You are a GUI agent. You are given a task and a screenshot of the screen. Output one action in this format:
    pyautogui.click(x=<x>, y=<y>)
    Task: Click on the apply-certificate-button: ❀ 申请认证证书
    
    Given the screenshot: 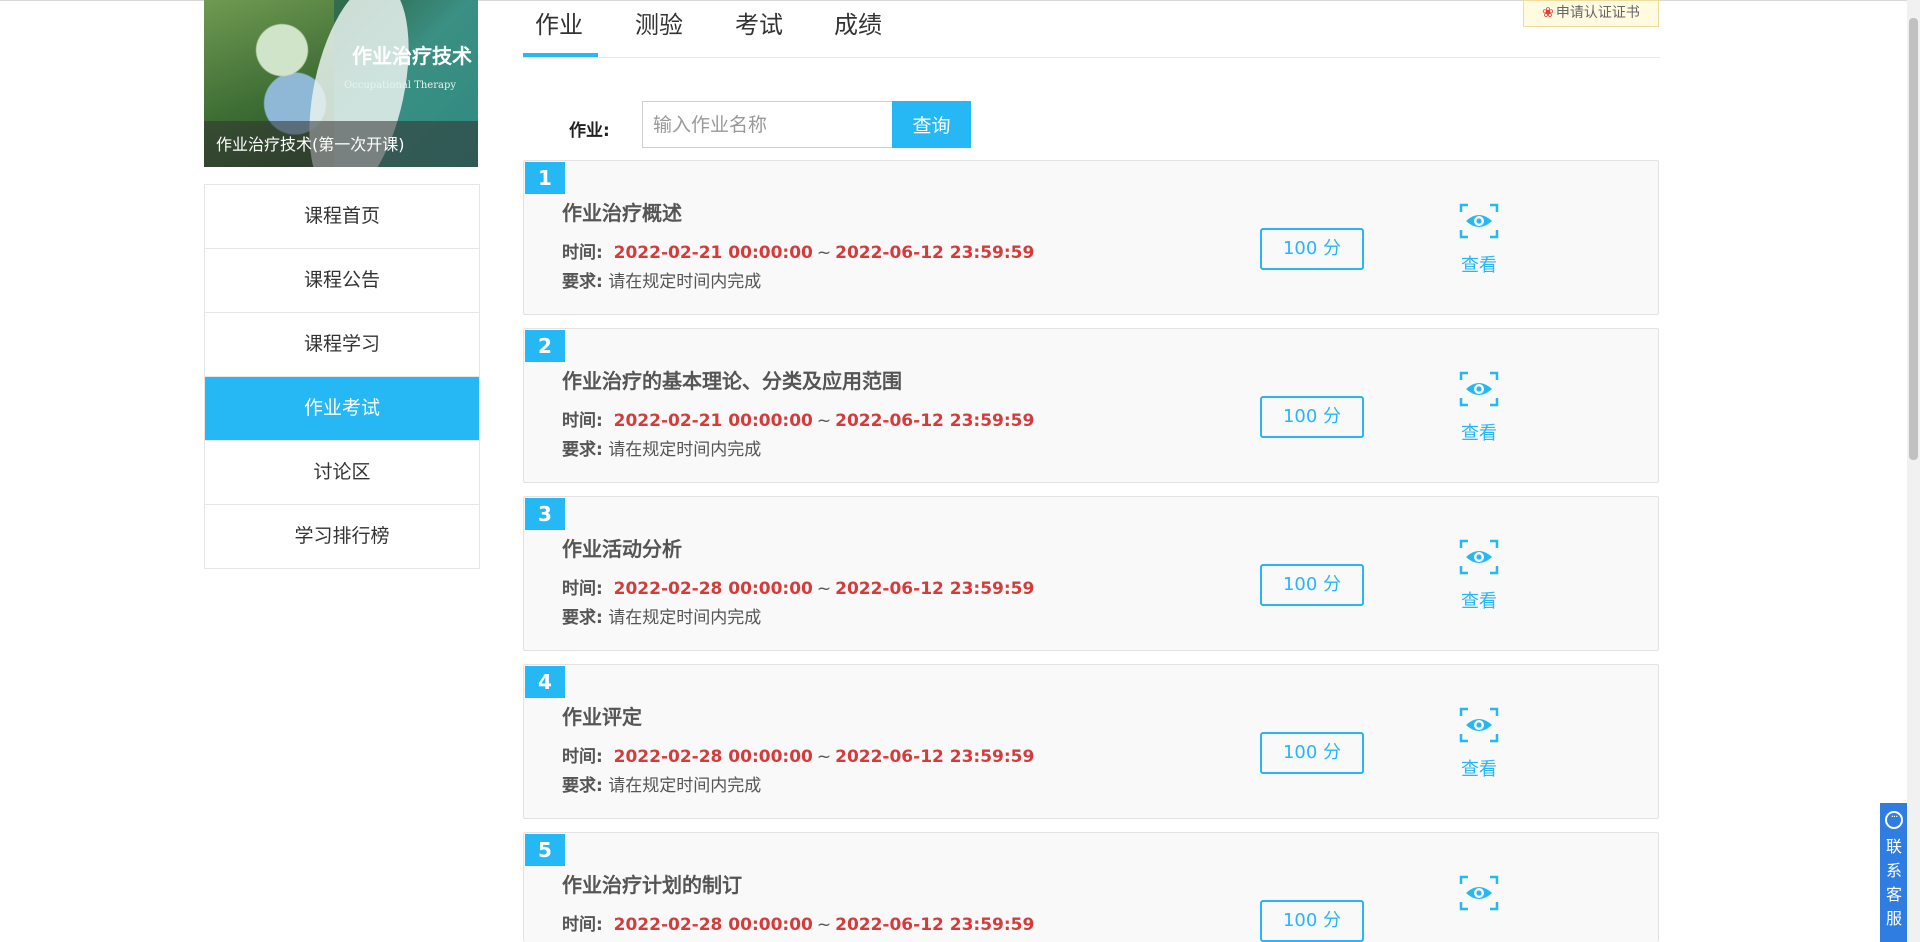 What is the action you would take?
    pyautogui.click(x=1591, y=13)
    